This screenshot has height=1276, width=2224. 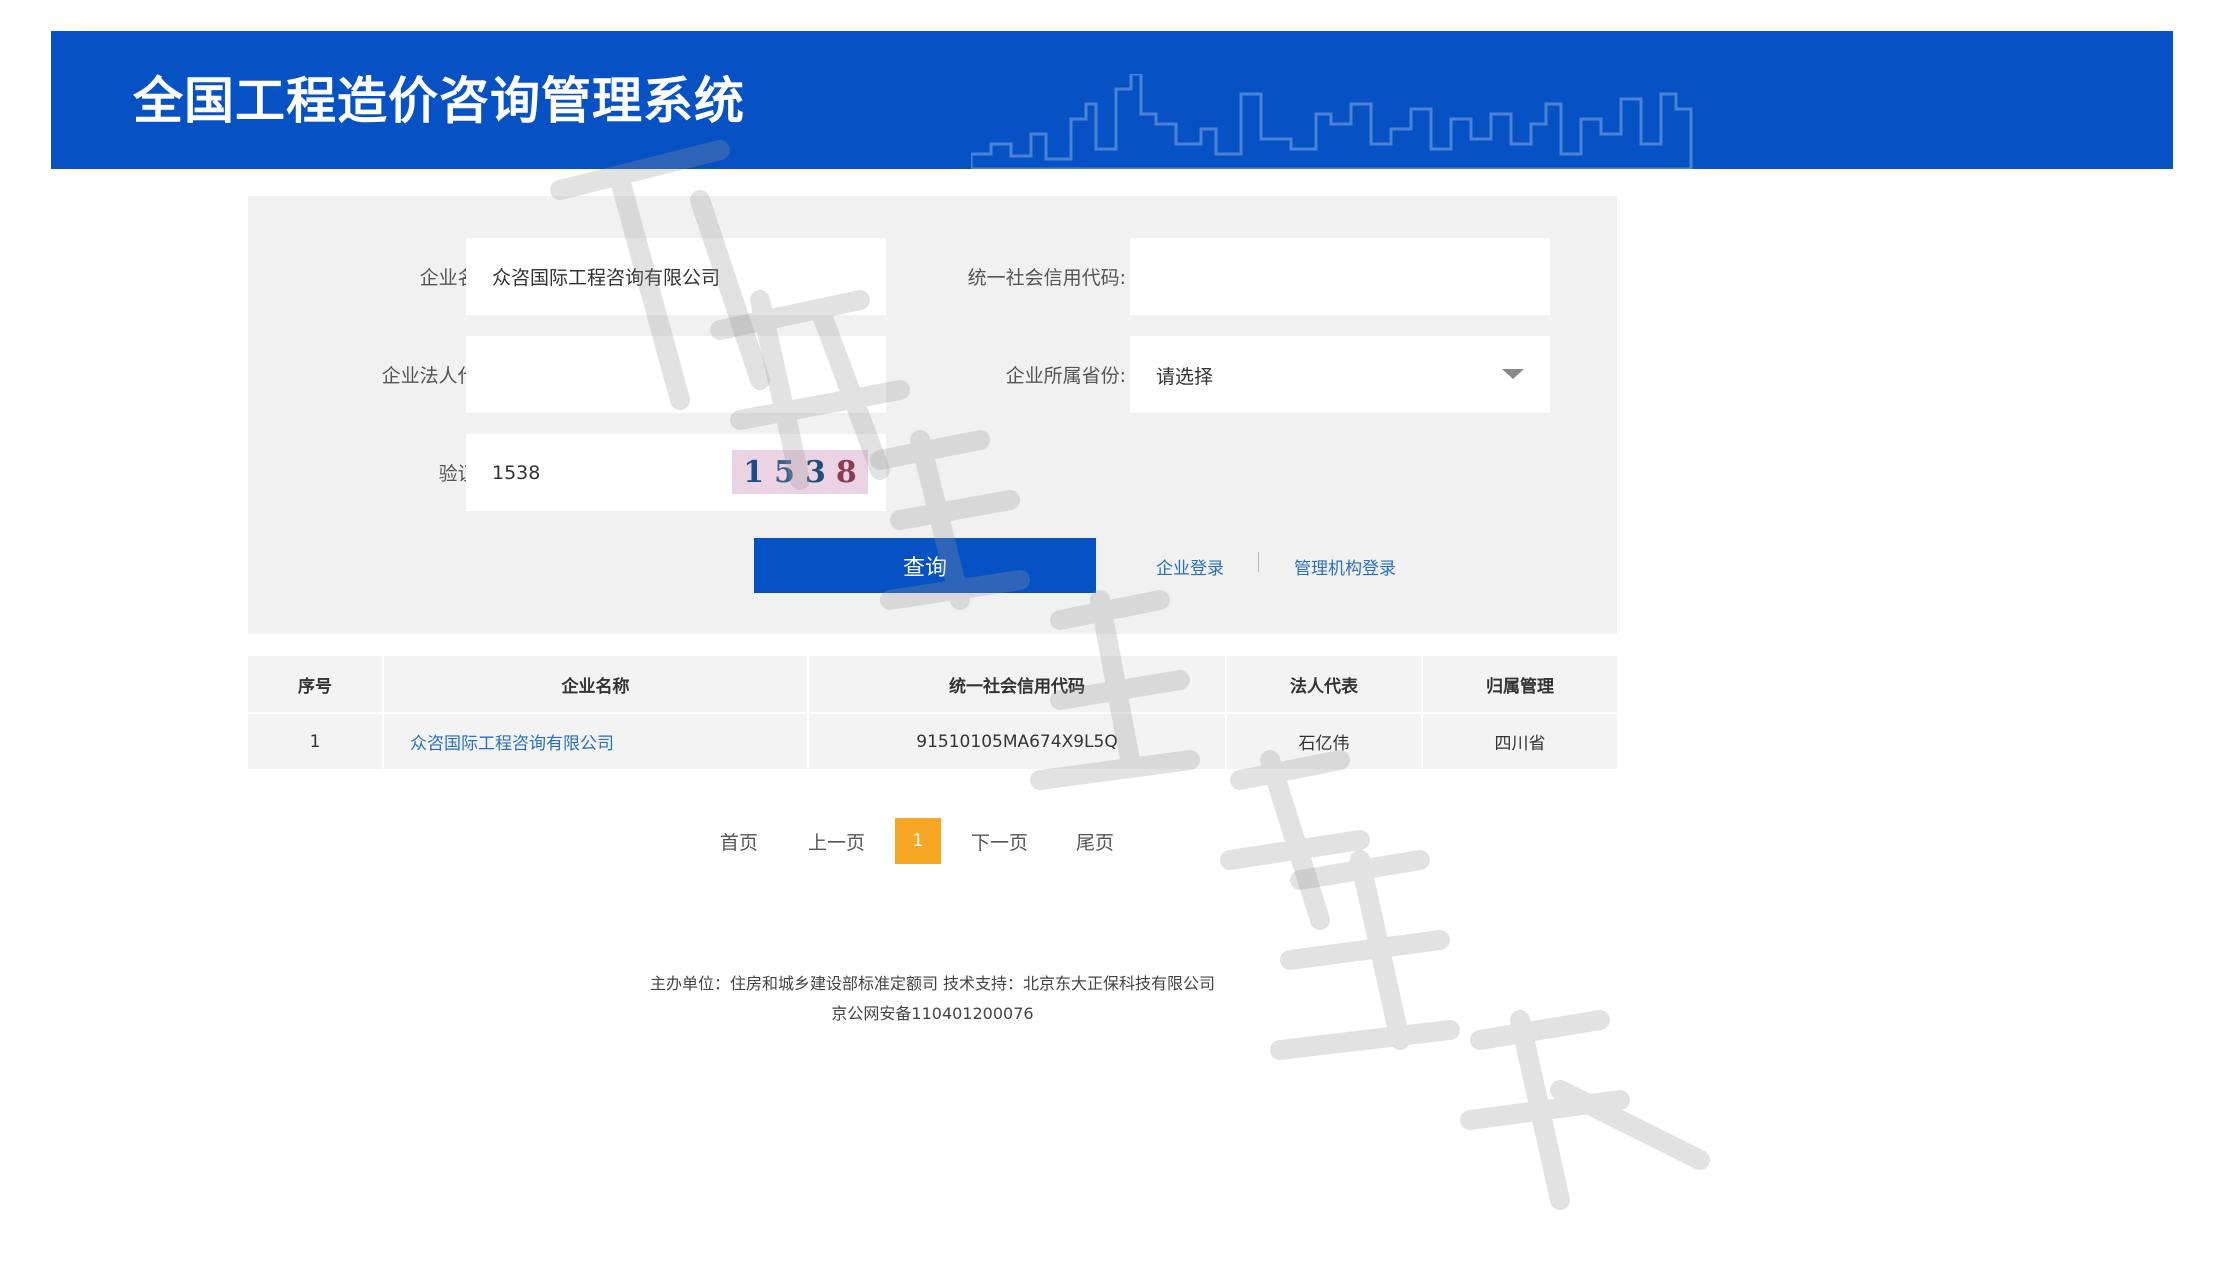 What do you see at coordinates (800, 472) in the screenshot?
I see `captcha-image: 1 5 3 8` at bounding box center [800, 472].